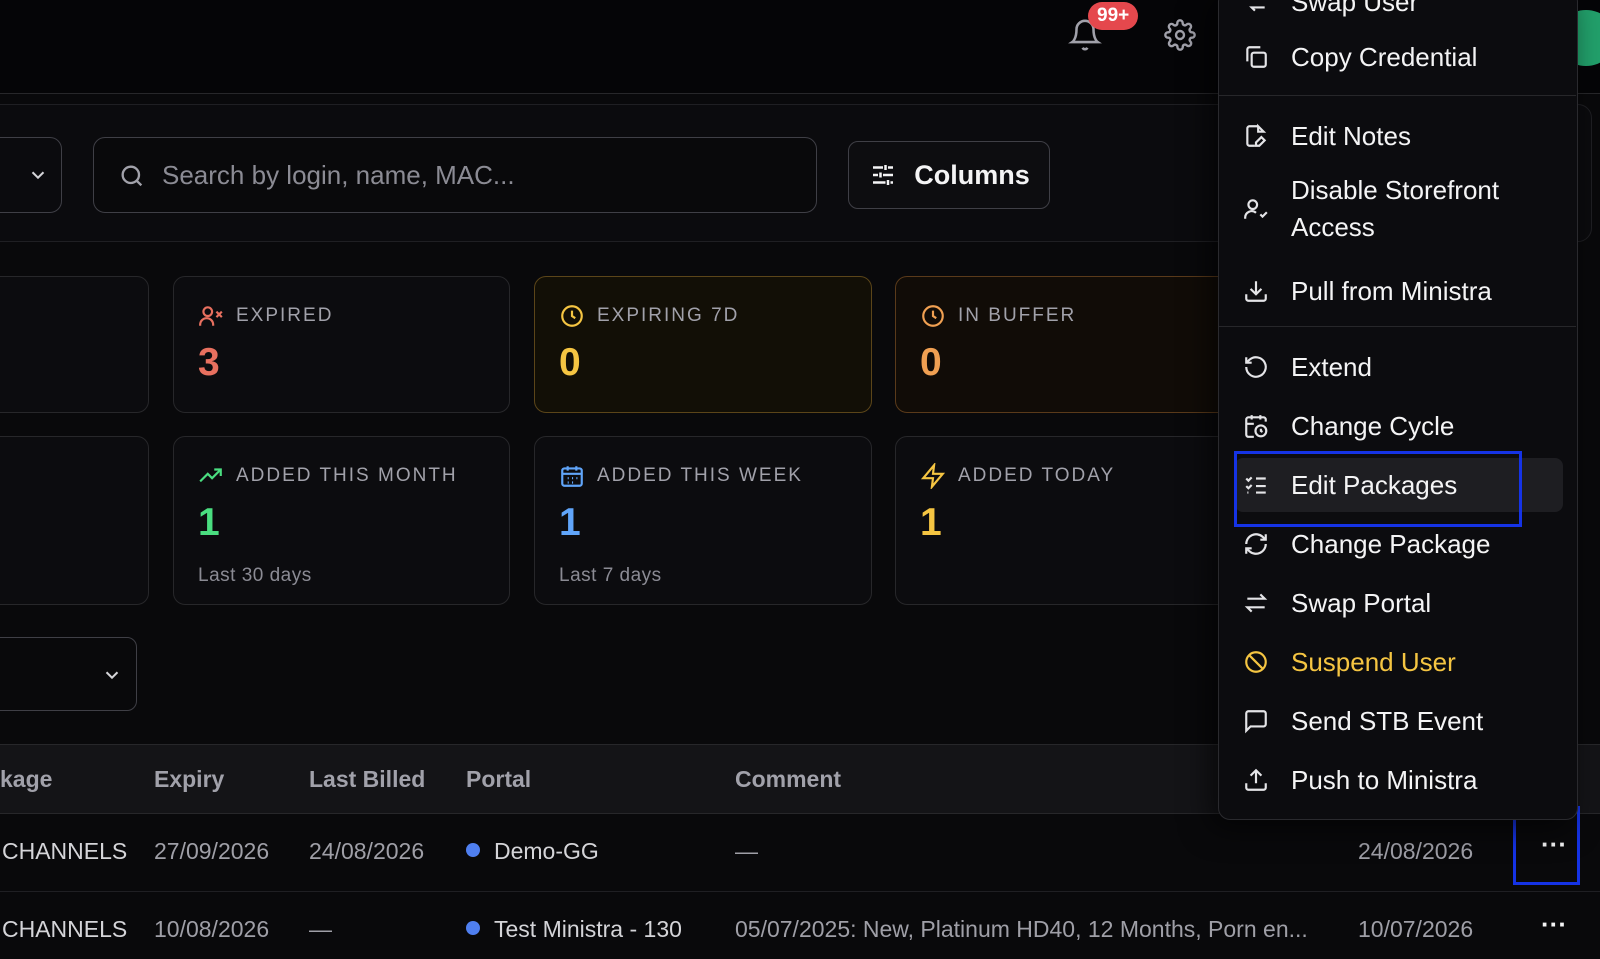 The width and height of the screenshot is (1600, 959). I want to click on menu-item-send-stb-event: Send STB Event, so click(1399, 721).